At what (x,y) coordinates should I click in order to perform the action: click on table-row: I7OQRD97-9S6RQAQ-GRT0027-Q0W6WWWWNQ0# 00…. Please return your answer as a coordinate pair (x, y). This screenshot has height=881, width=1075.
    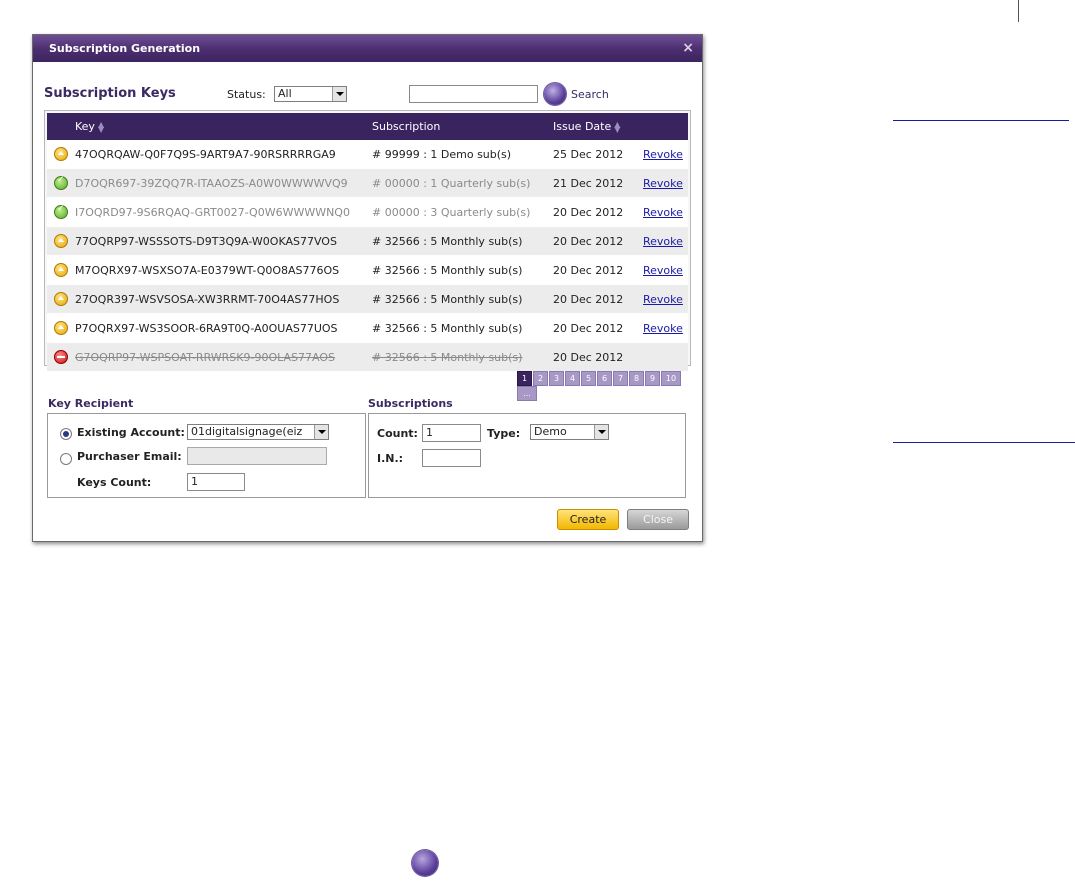
    Looking at the image, I should click on (367, 212).